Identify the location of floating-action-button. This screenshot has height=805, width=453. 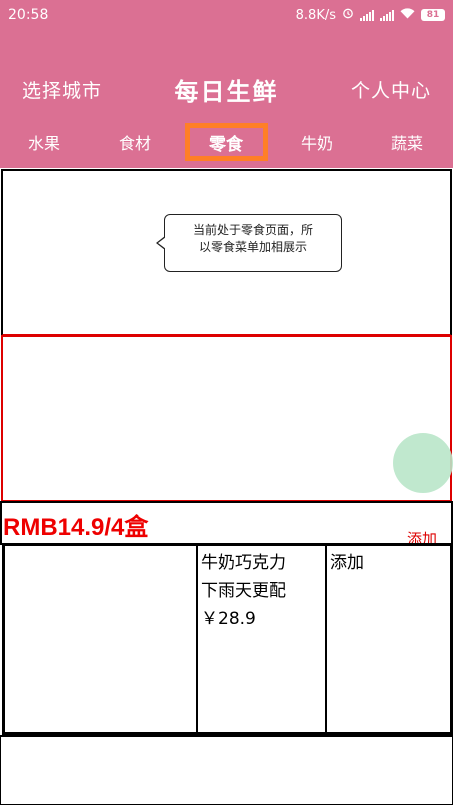
(423, 463).